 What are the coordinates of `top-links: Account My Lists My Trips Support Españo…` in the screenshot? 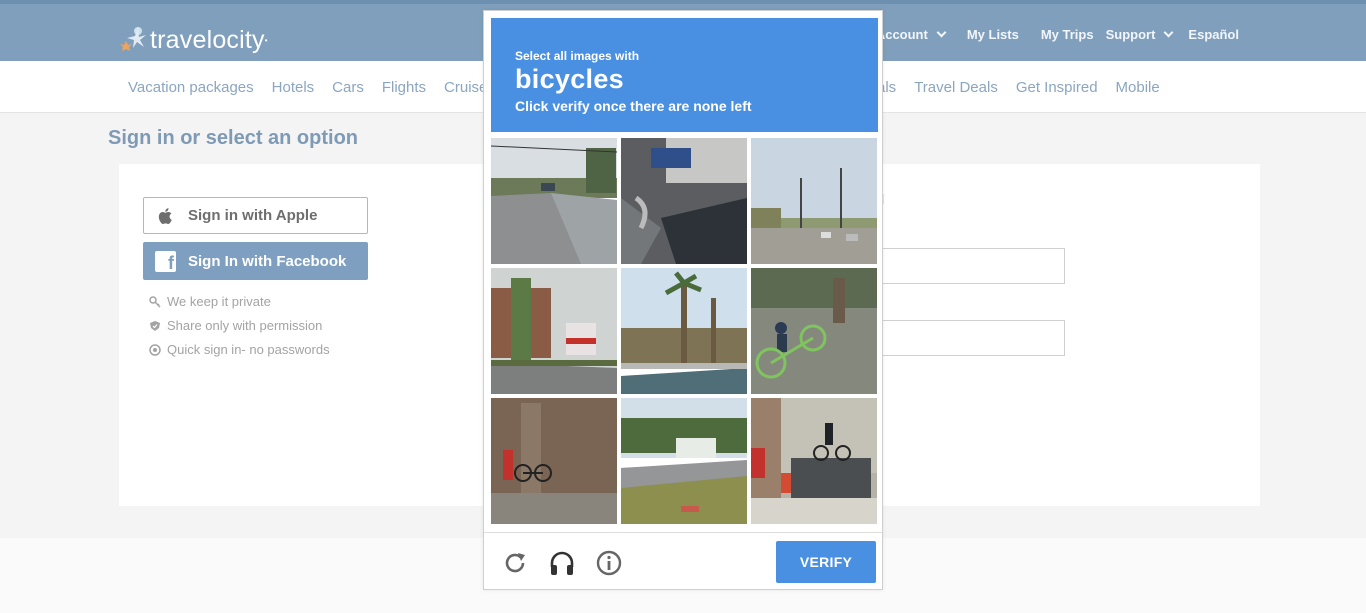 It's located at (1046, 34).